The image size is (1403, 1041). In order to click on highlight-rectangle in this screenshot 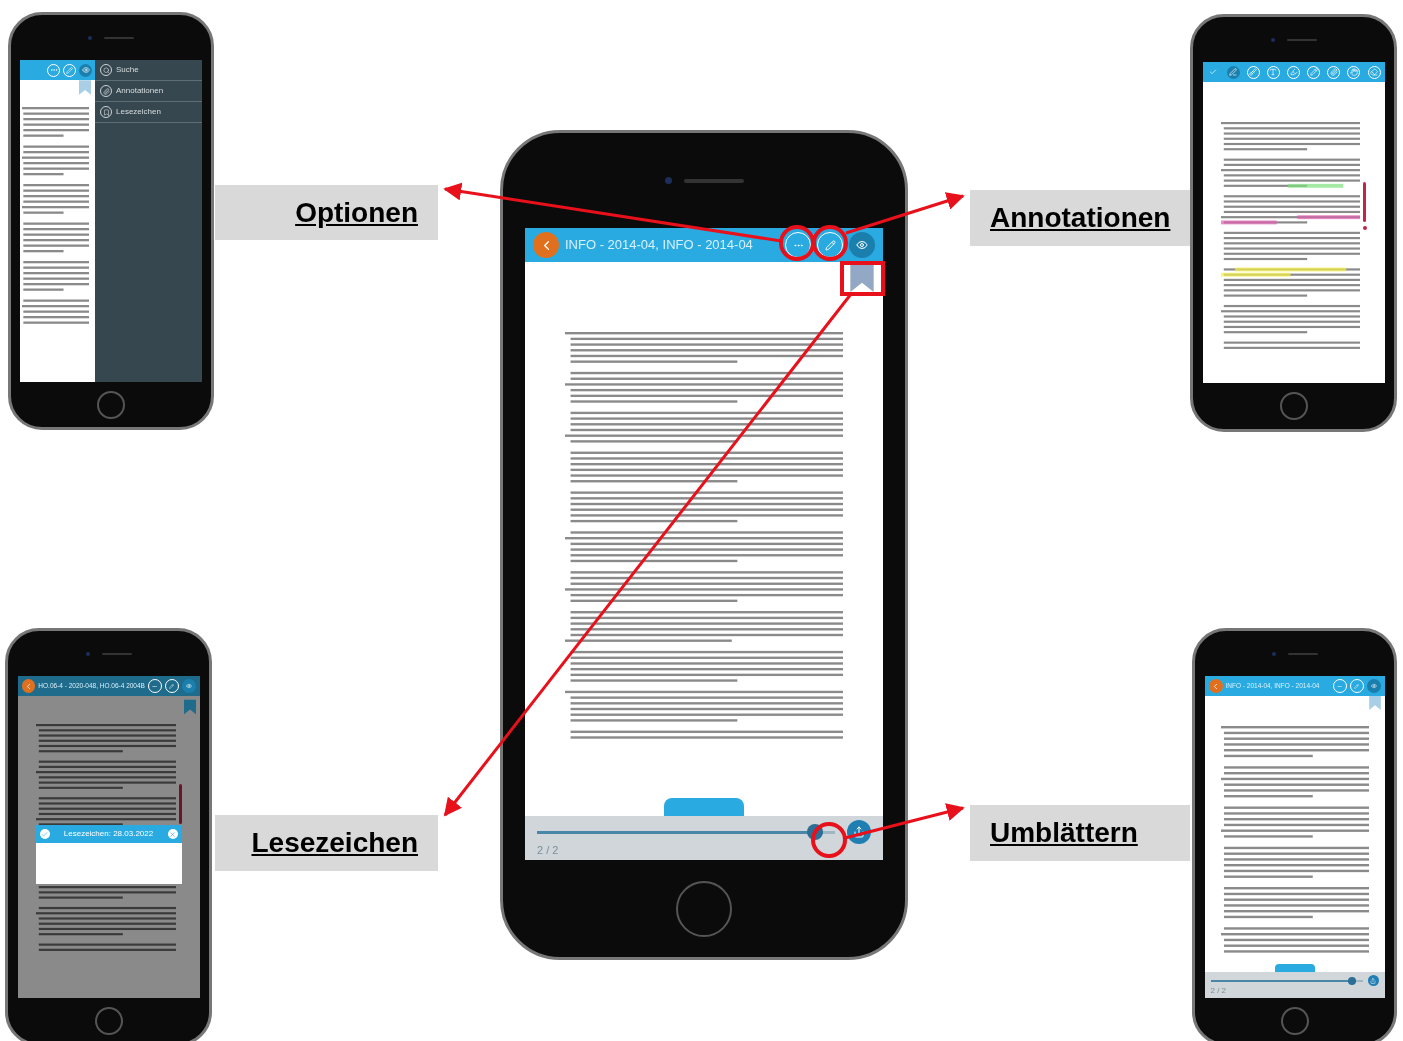, I will do `click(862, 278)`.